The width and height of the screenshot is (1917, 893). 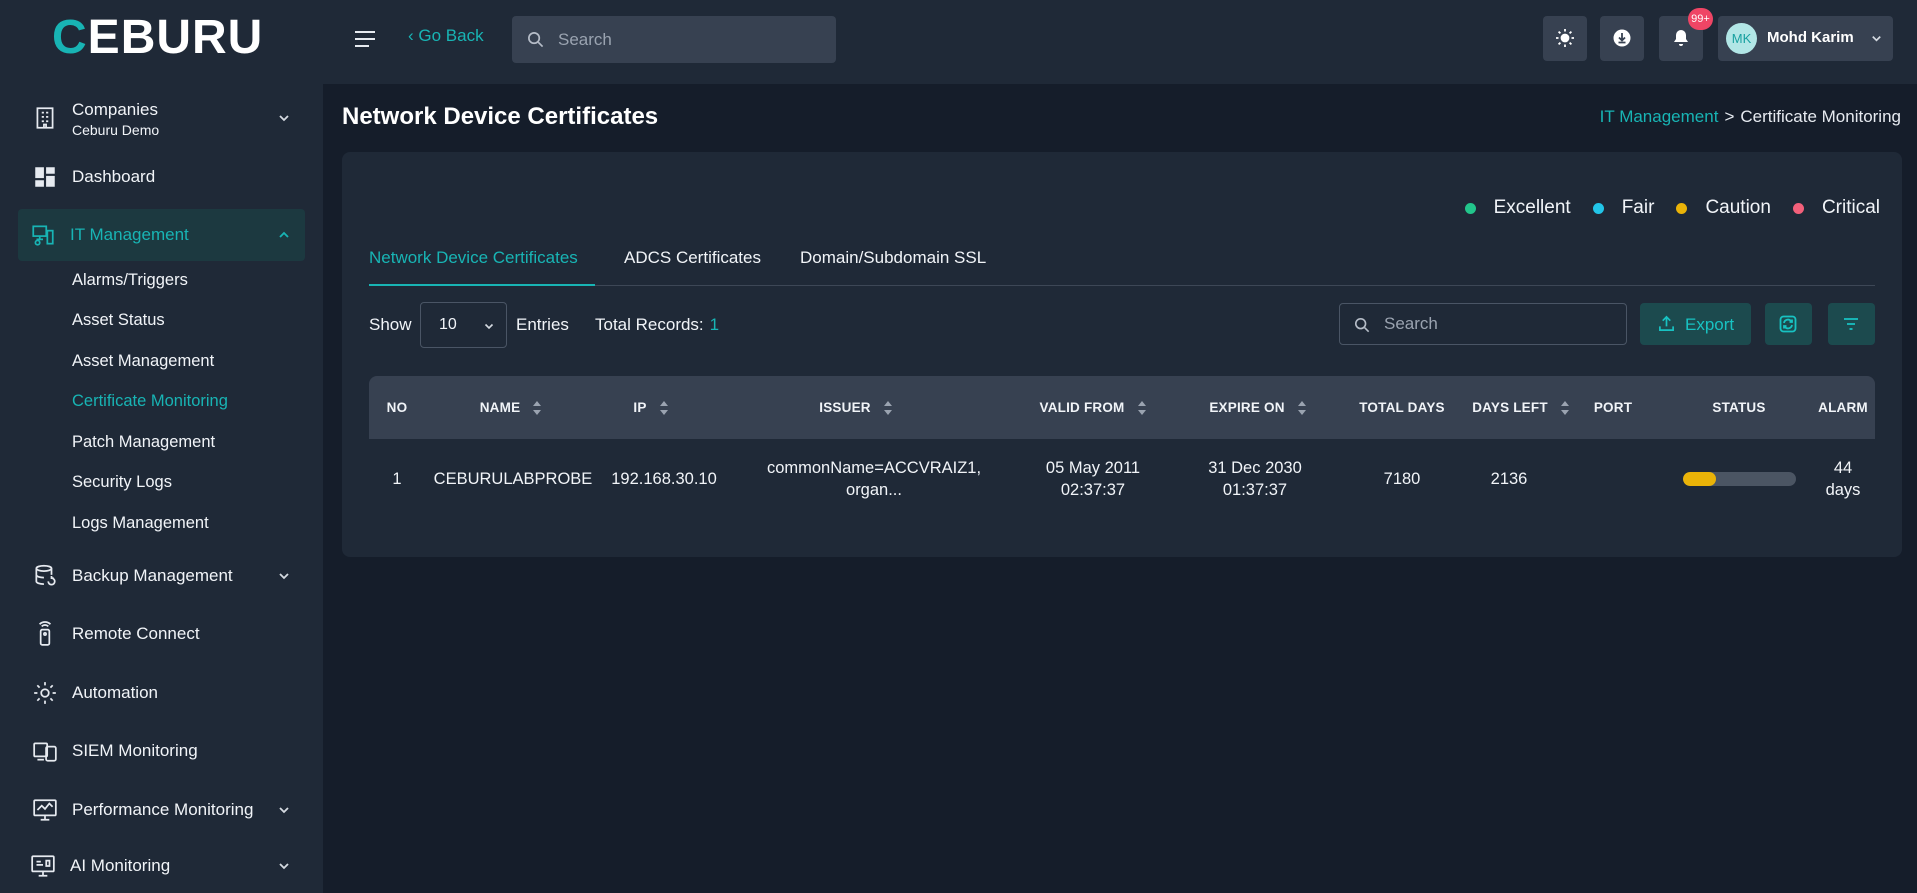 I want to click on header-label: EXPIRE ON, so click(x=1247, y=407).